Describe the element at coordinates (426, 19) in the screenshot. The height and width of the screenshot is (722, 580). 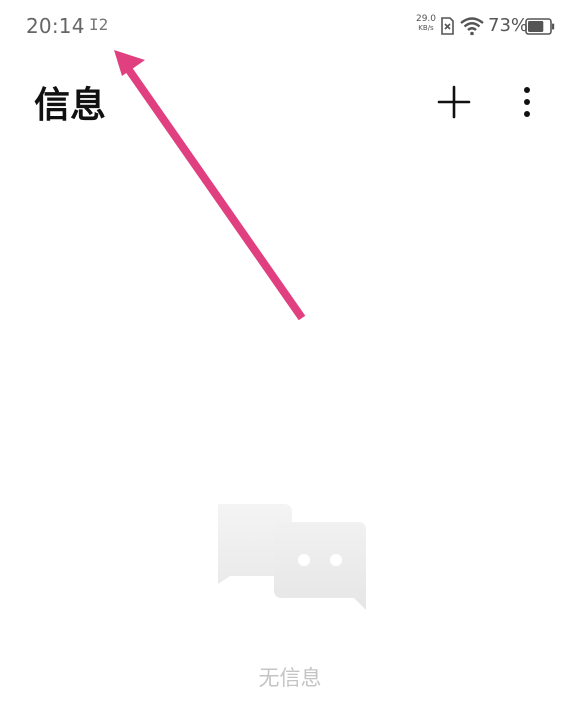
I see `network-speed-value: 29.0` at that location.